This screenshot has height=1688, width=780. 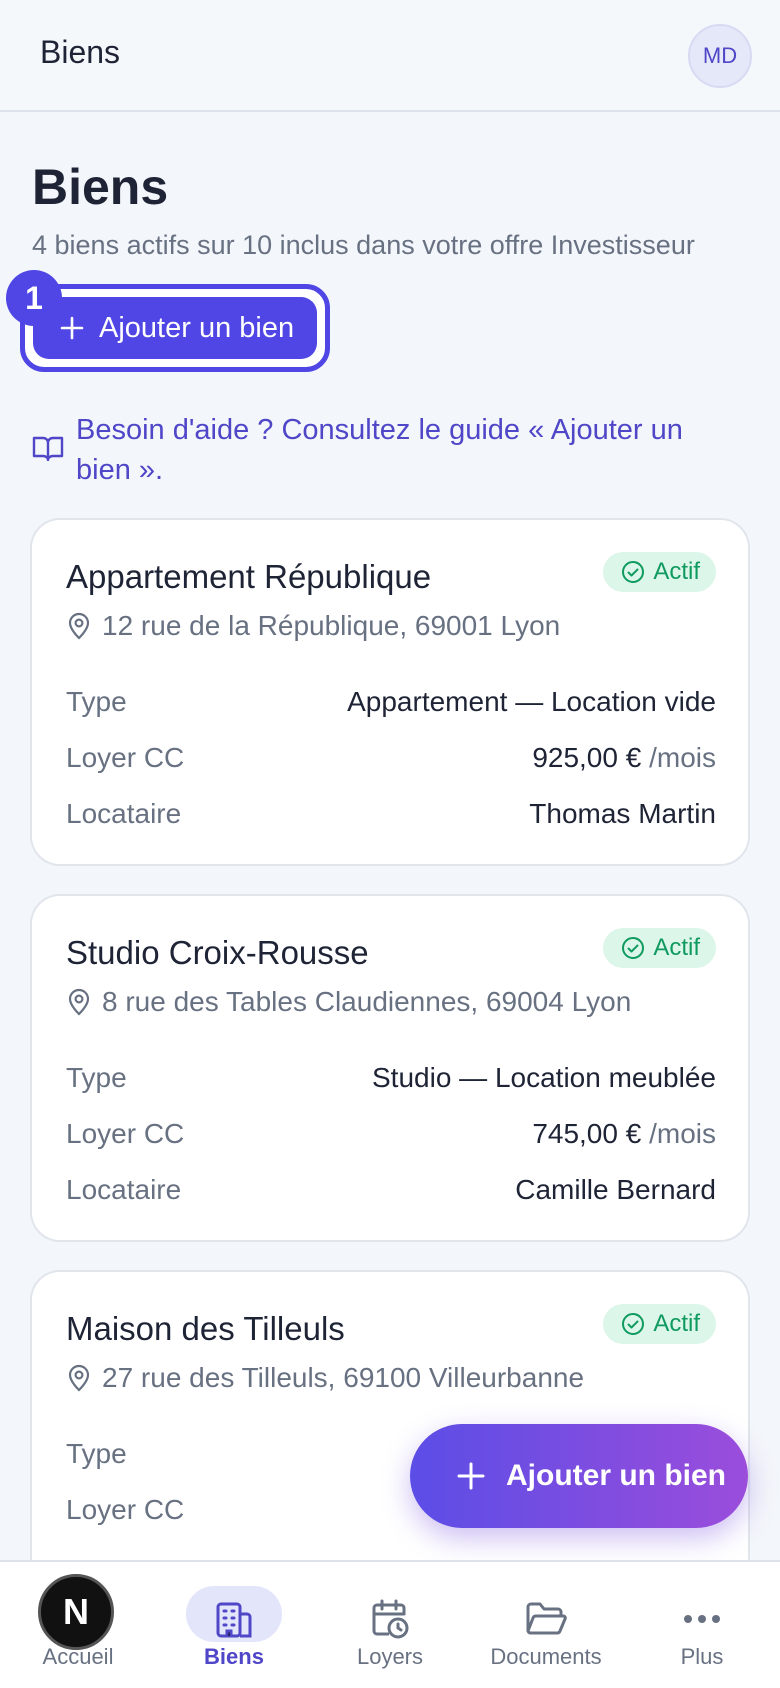 I want to click on property-address: 8 rue des Tables Claudiennes, 69004 Lyon, so click(x=348, y=1002).